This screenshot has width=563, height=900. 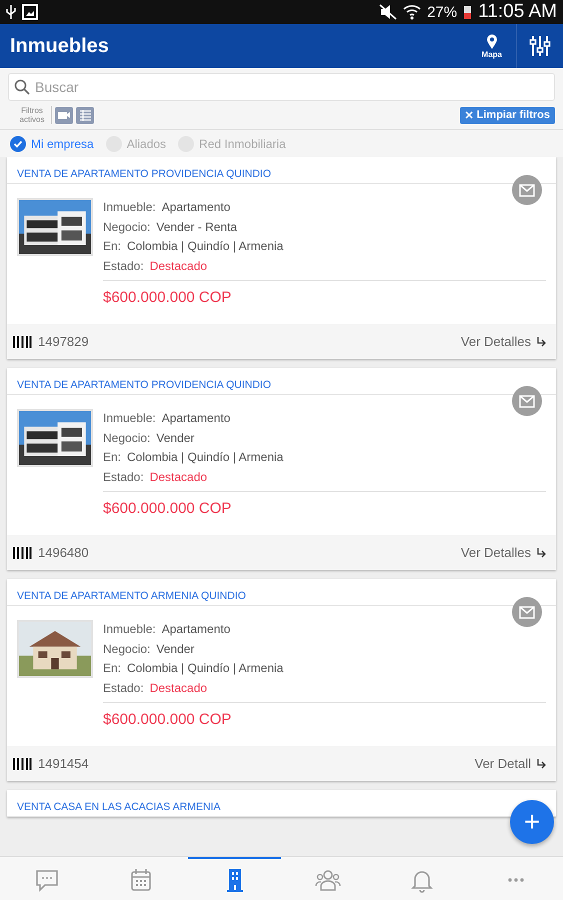 I want to click on camera-filter-button, so click(x=64, y=115).